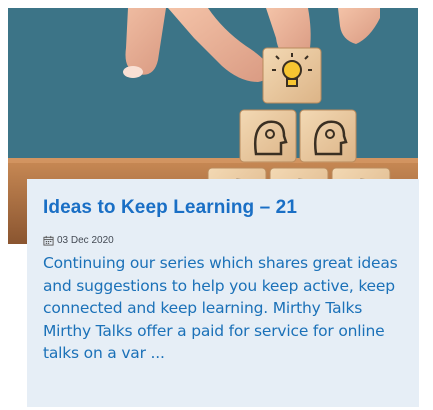  What do you see at coordinates (48, 240) in the screenshot?
I see `calendar-icon` at bounding box center [48, 240].